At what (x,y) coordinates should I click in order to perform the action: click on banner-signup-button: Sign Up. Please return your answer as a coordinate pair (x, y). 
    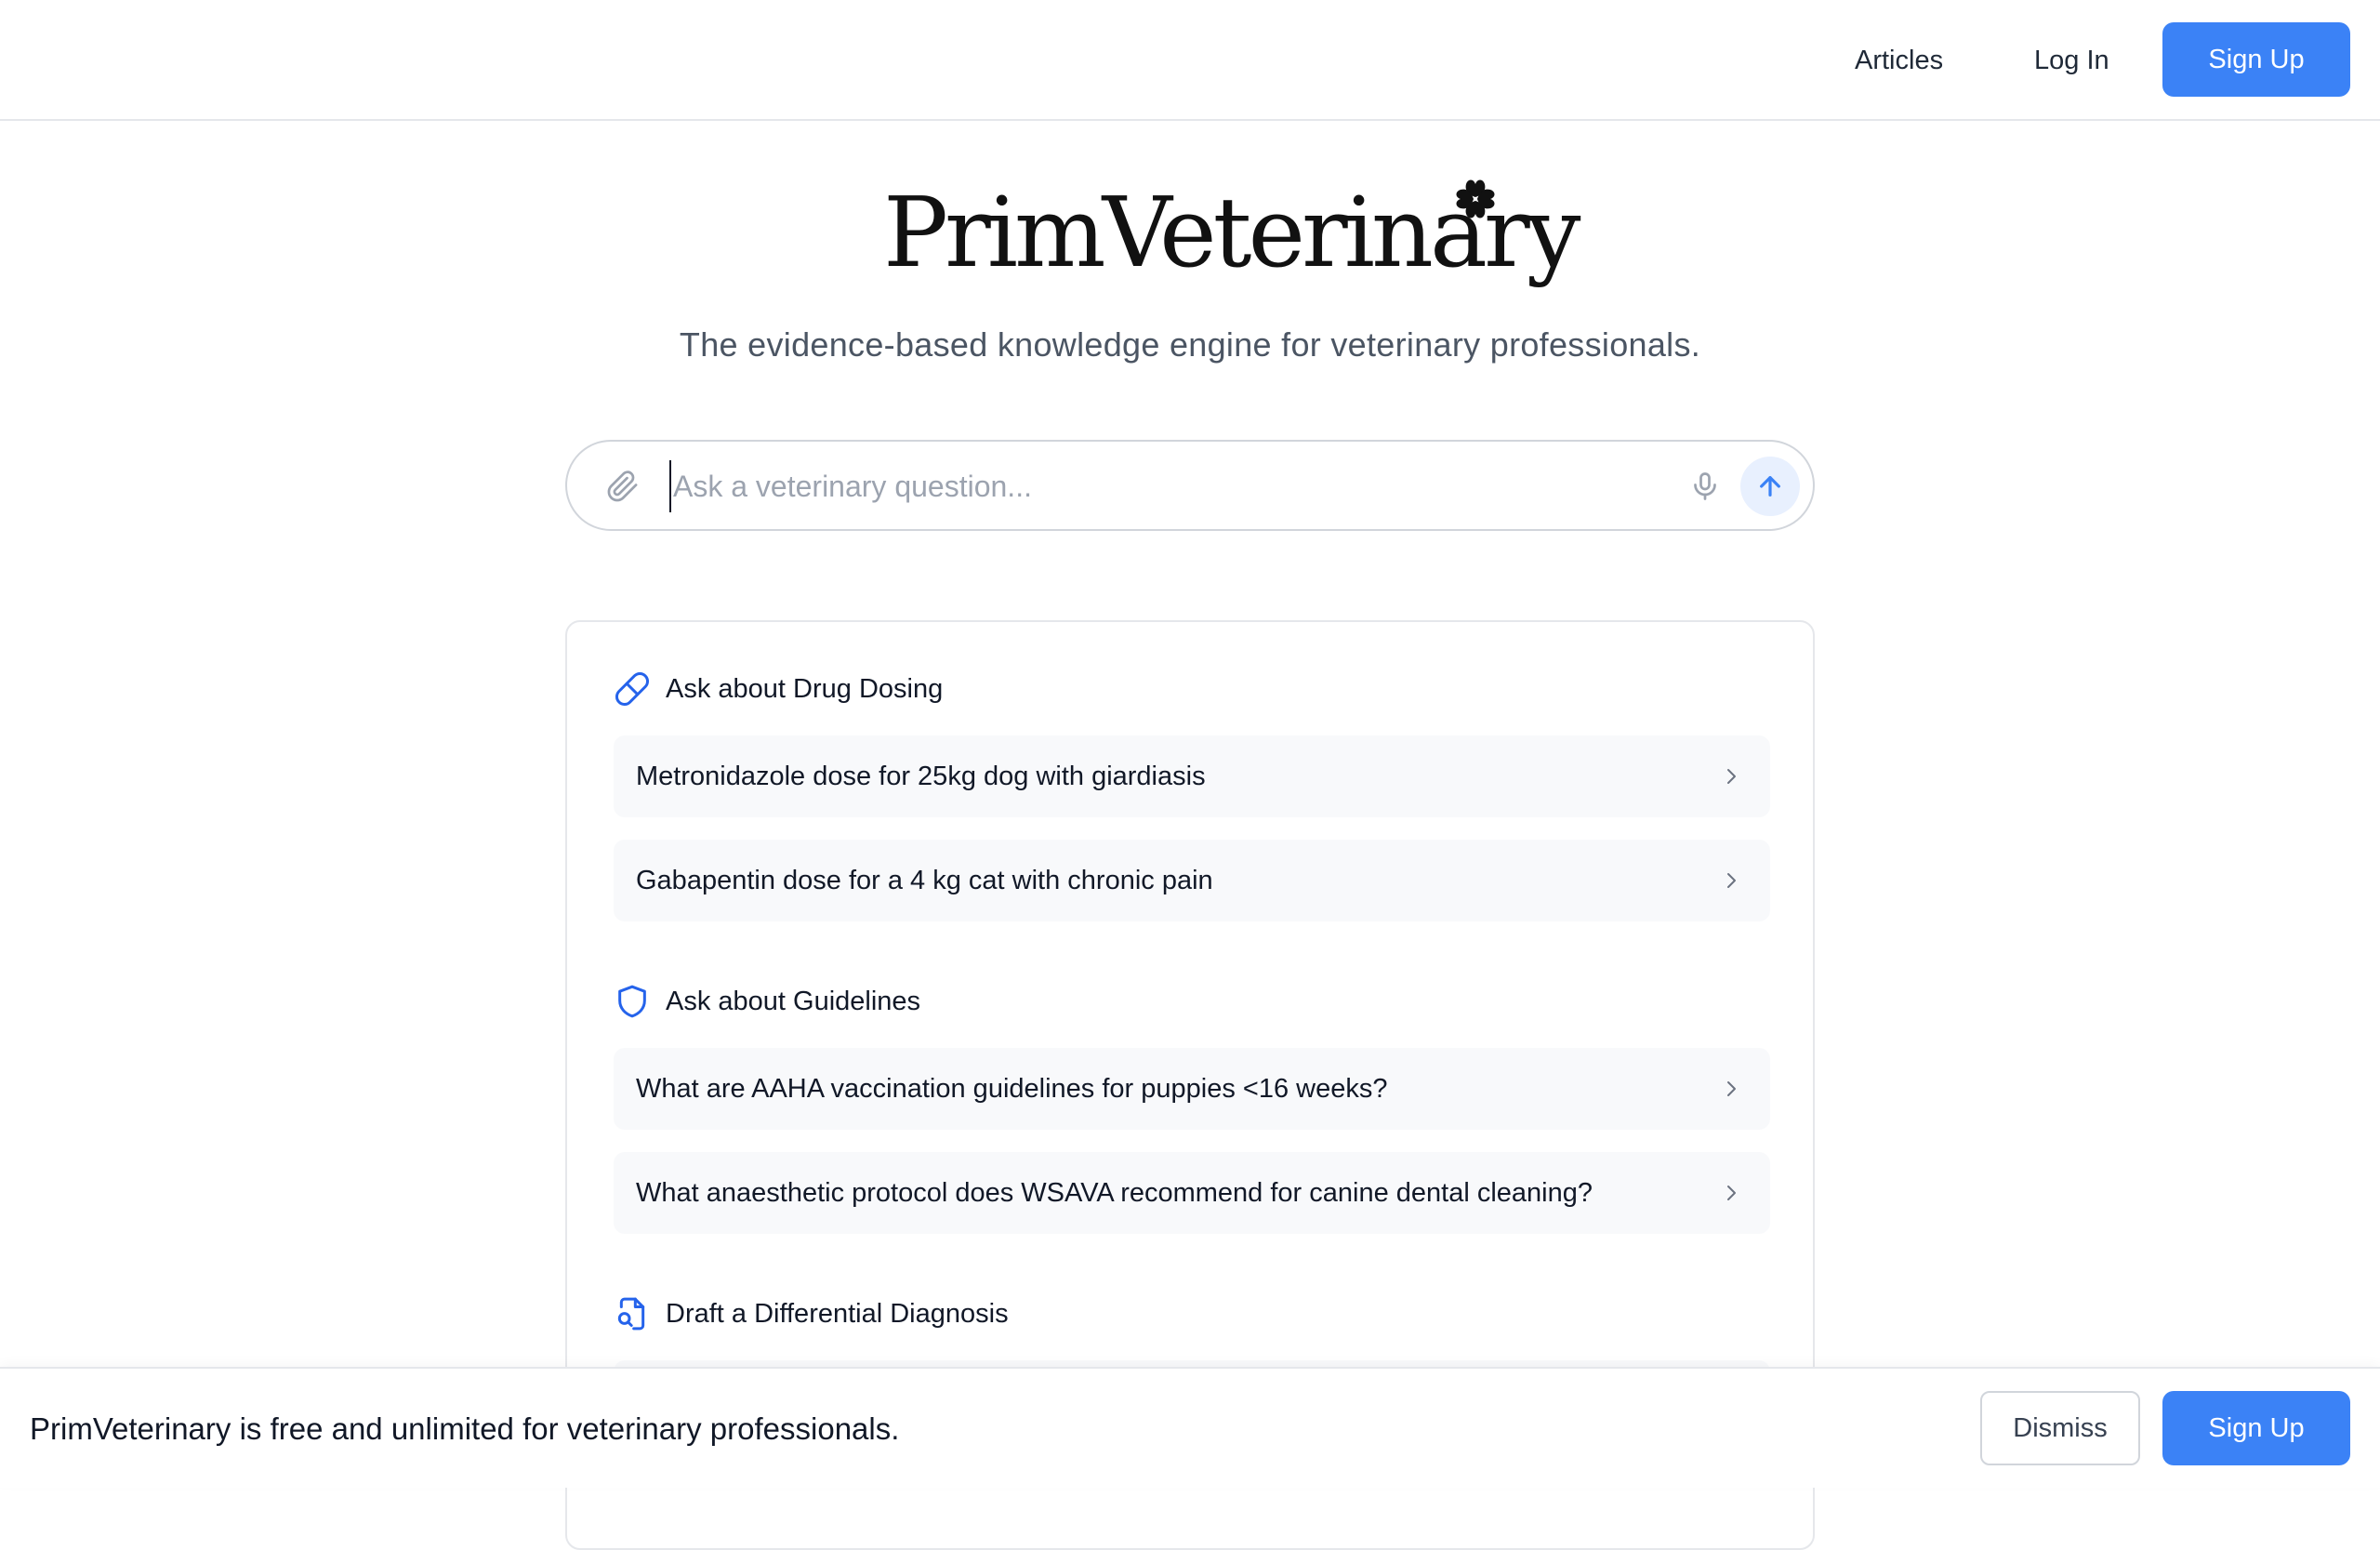
    Looking at the image, I should click on (2256, 1428).